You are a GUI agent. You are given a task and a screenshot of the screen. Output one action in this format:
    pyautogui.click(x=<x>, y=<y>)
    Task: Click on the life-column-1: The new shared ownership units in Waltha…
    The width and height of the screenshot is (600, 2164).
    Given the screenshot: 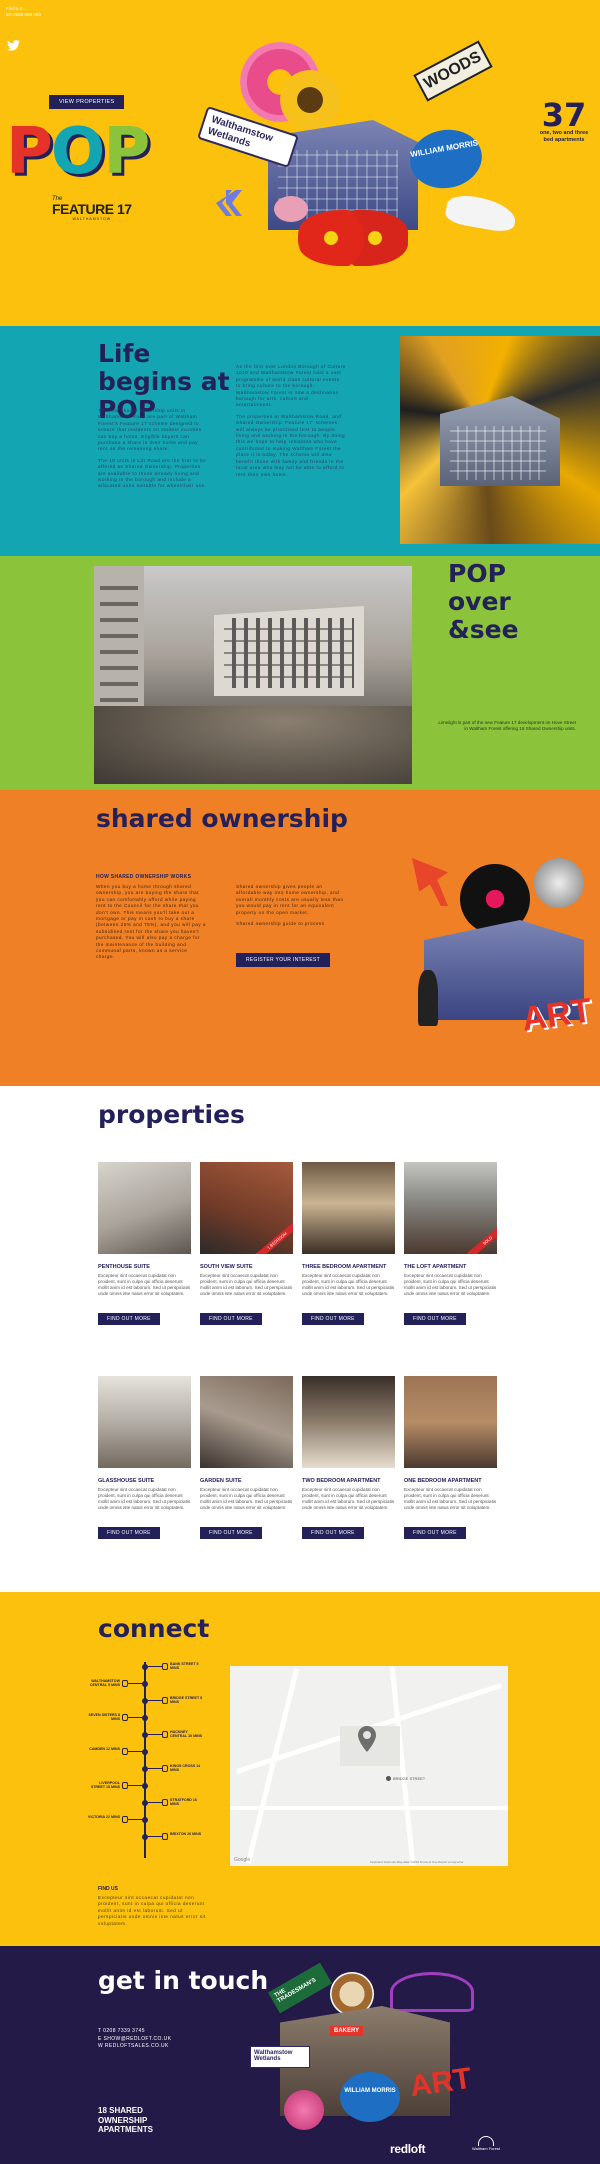 What is the action you would take?
    pyautogui.click(x=153, y=449)
    